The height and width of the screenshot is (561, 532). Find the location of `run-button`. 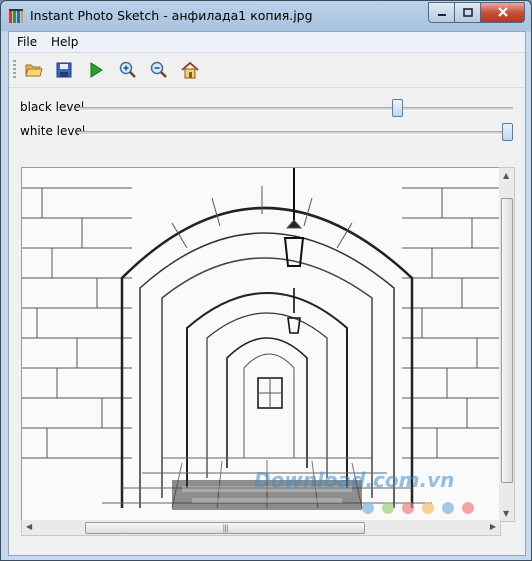

run-button is located at coordinates (96, 70).